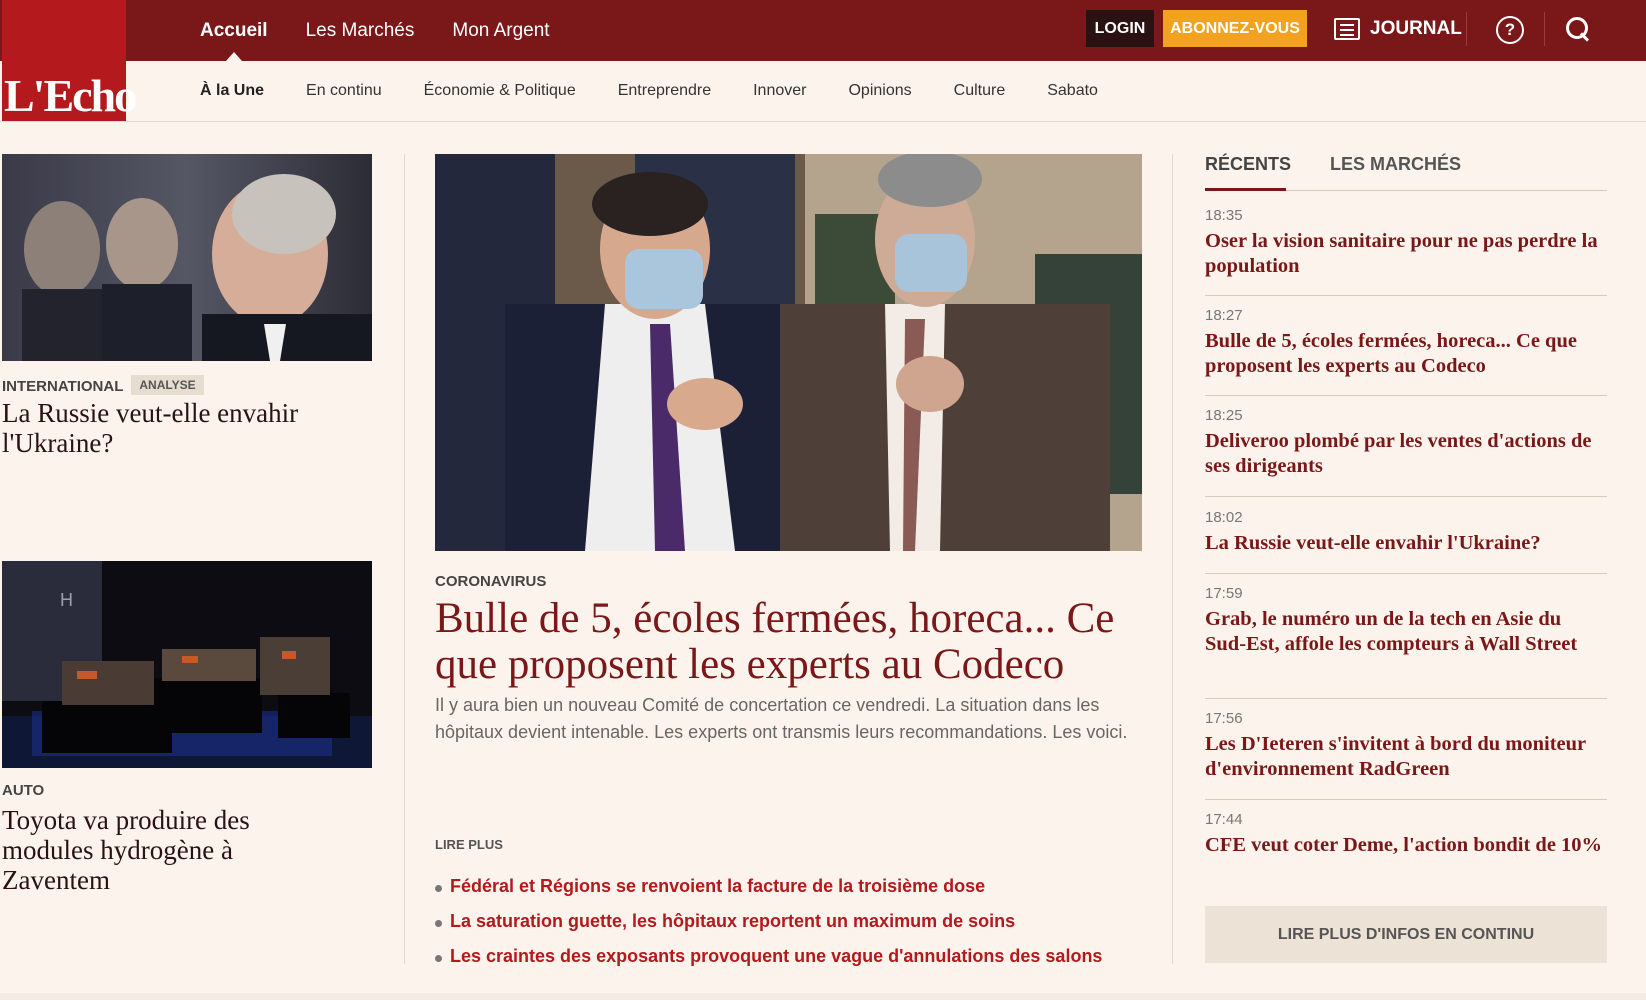  What do you see at coordinates (66, 600) in the screenshot?
I see `svg-text: H` at bounding box center [66, 600].